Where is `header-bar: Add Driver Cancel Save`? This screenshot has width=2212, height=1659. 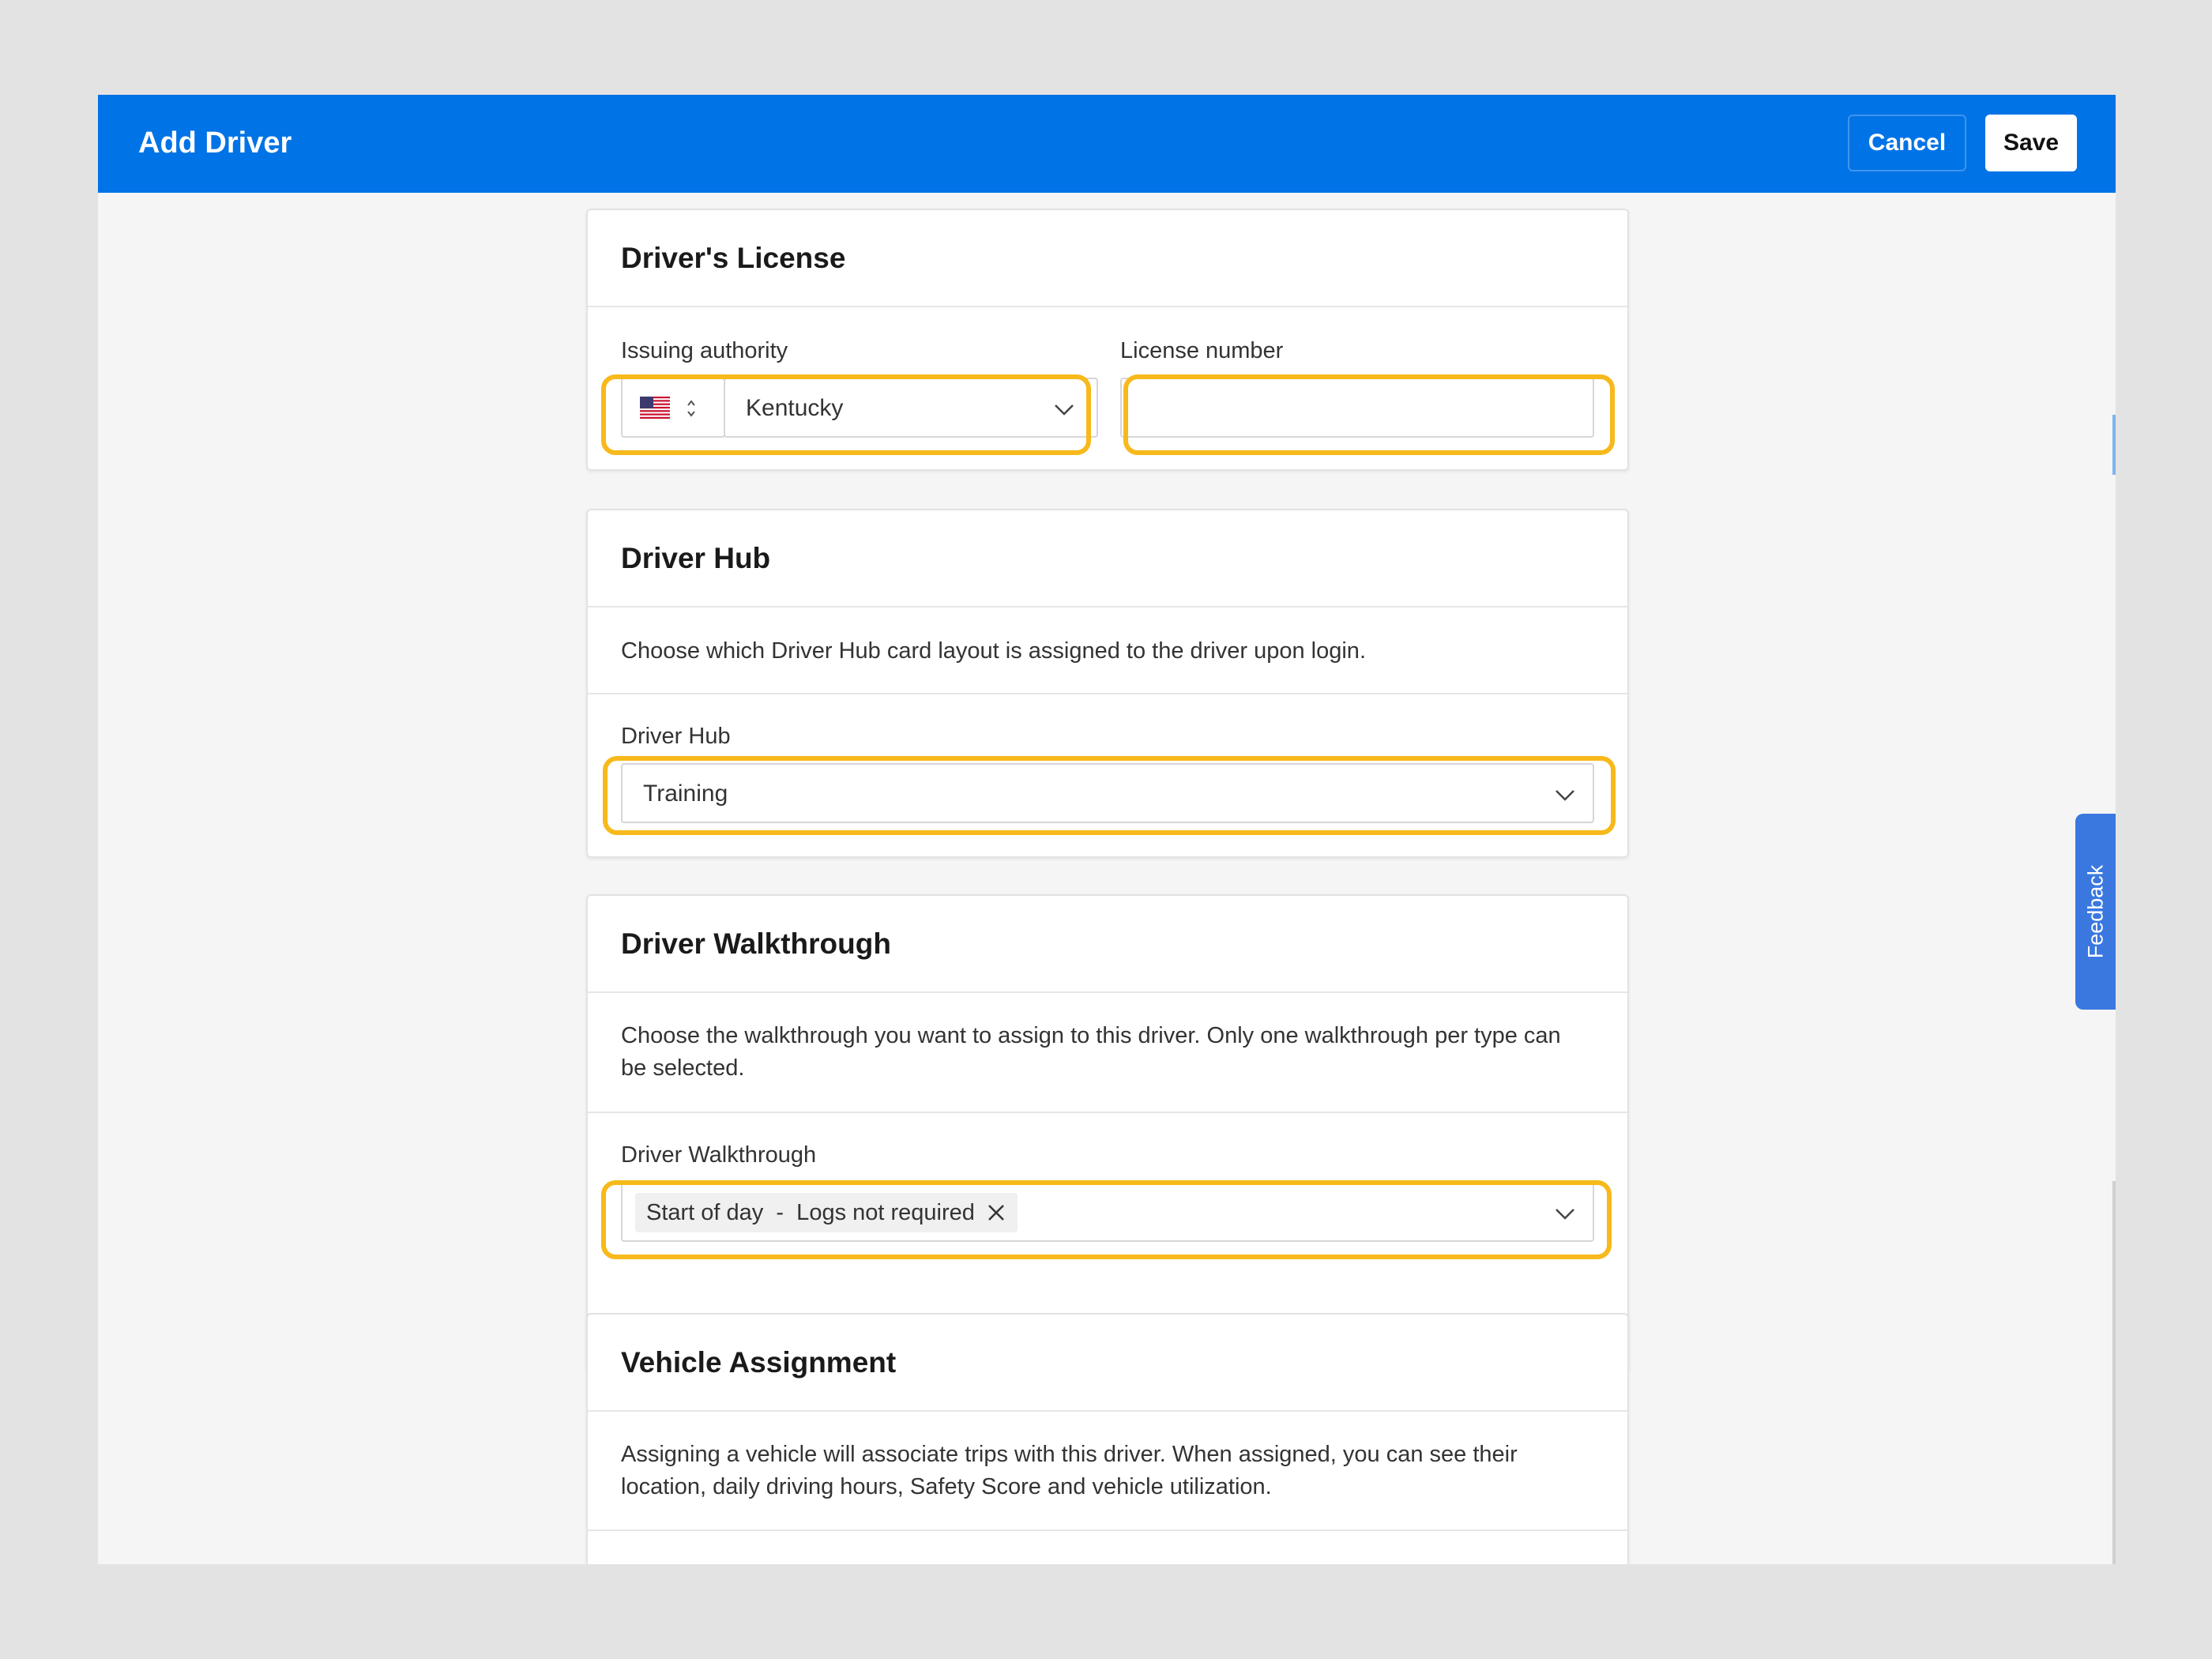
header-bar: Add Driver Cancel Save is located at coordinates (1107, 144).